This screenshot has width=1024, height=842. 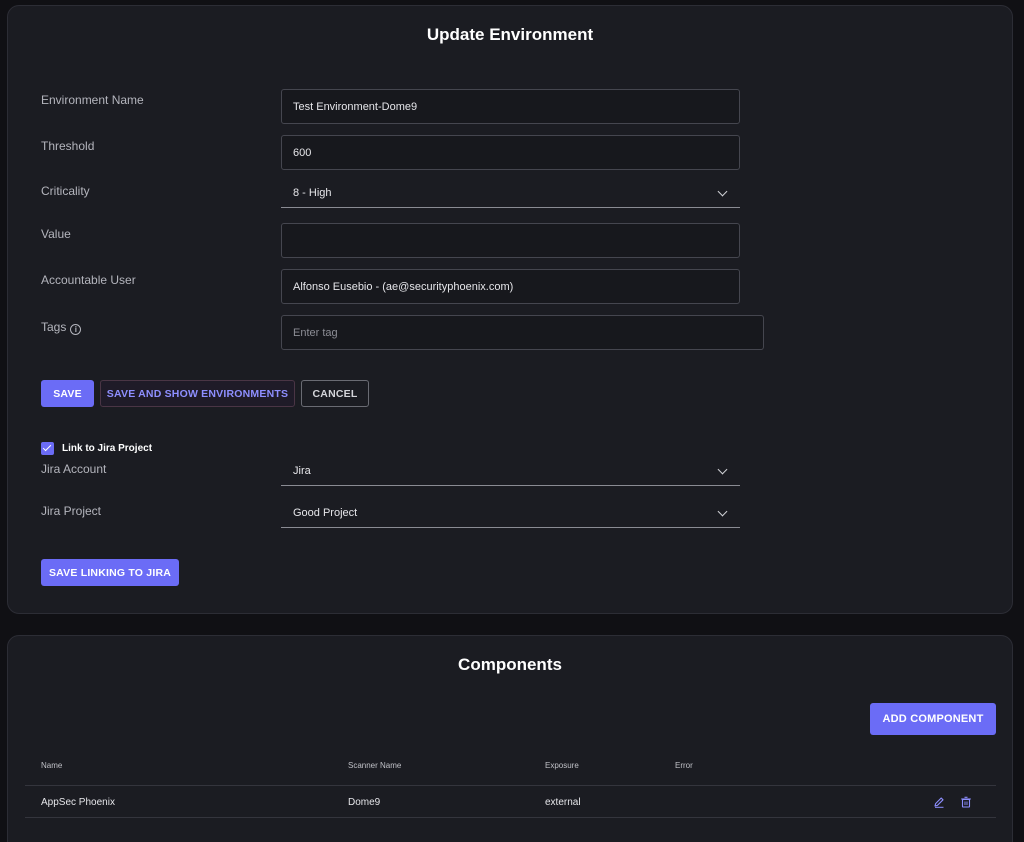 I want to click on accountable-user-label: Accountable User, so click(x=88, y=280).